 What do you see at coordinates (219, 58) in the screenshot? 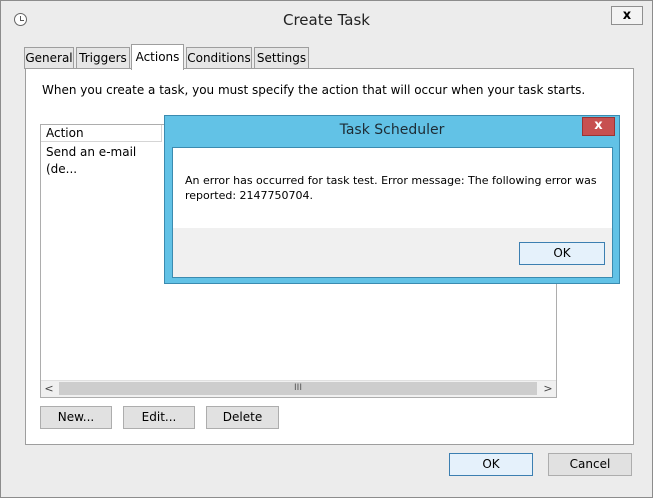
I see `tab-conditions: Conditions` at bounding box center [219, 58].